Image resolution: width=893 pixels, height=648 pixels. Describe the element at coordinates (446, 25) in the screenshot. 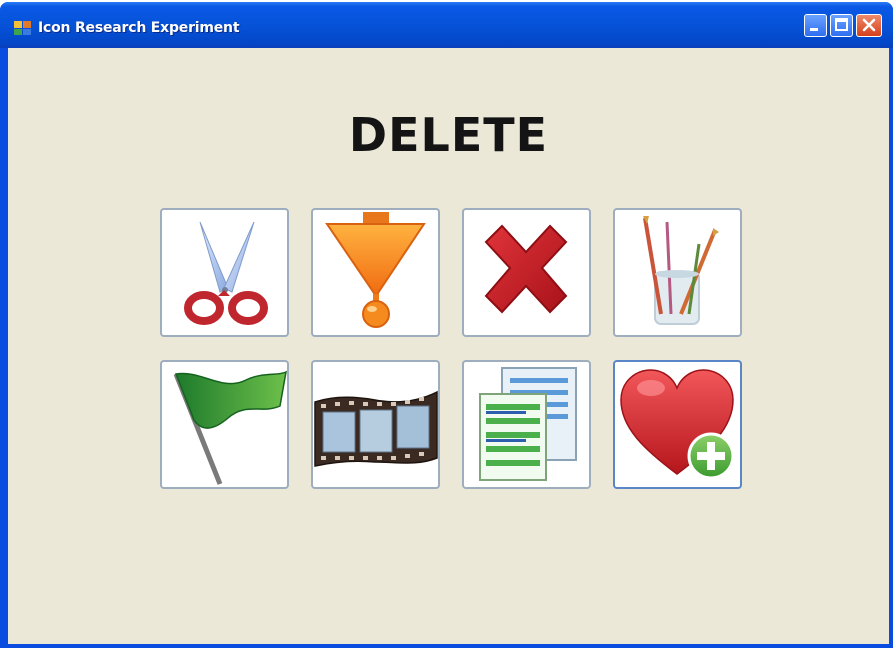

I see `title-bar: Icon Research Experiment` at that location.